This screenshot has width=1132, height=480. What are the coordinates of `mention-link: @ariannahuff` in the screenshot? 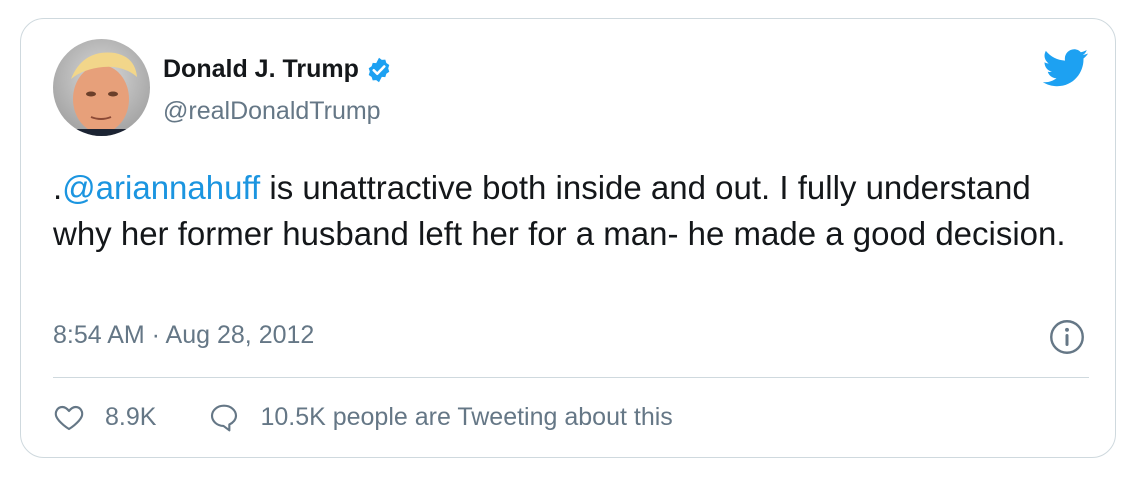 It's located at (161, 187).